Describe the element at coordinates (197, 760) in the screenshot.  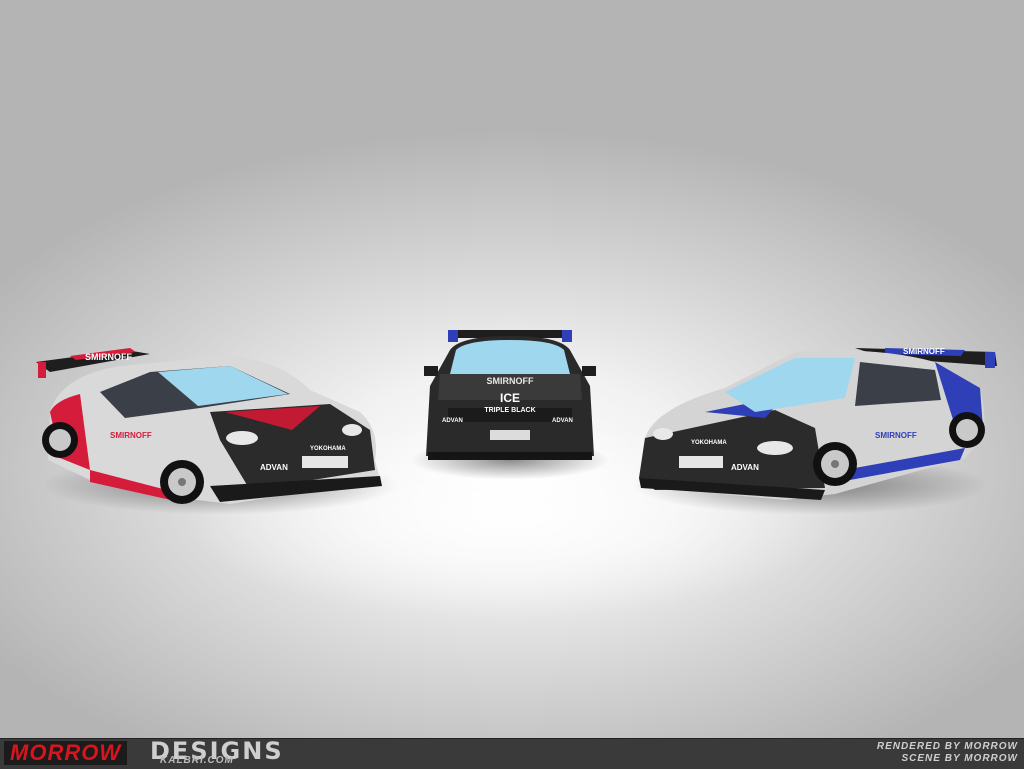
I see `brand-url: KALBRI.COM` at that location.